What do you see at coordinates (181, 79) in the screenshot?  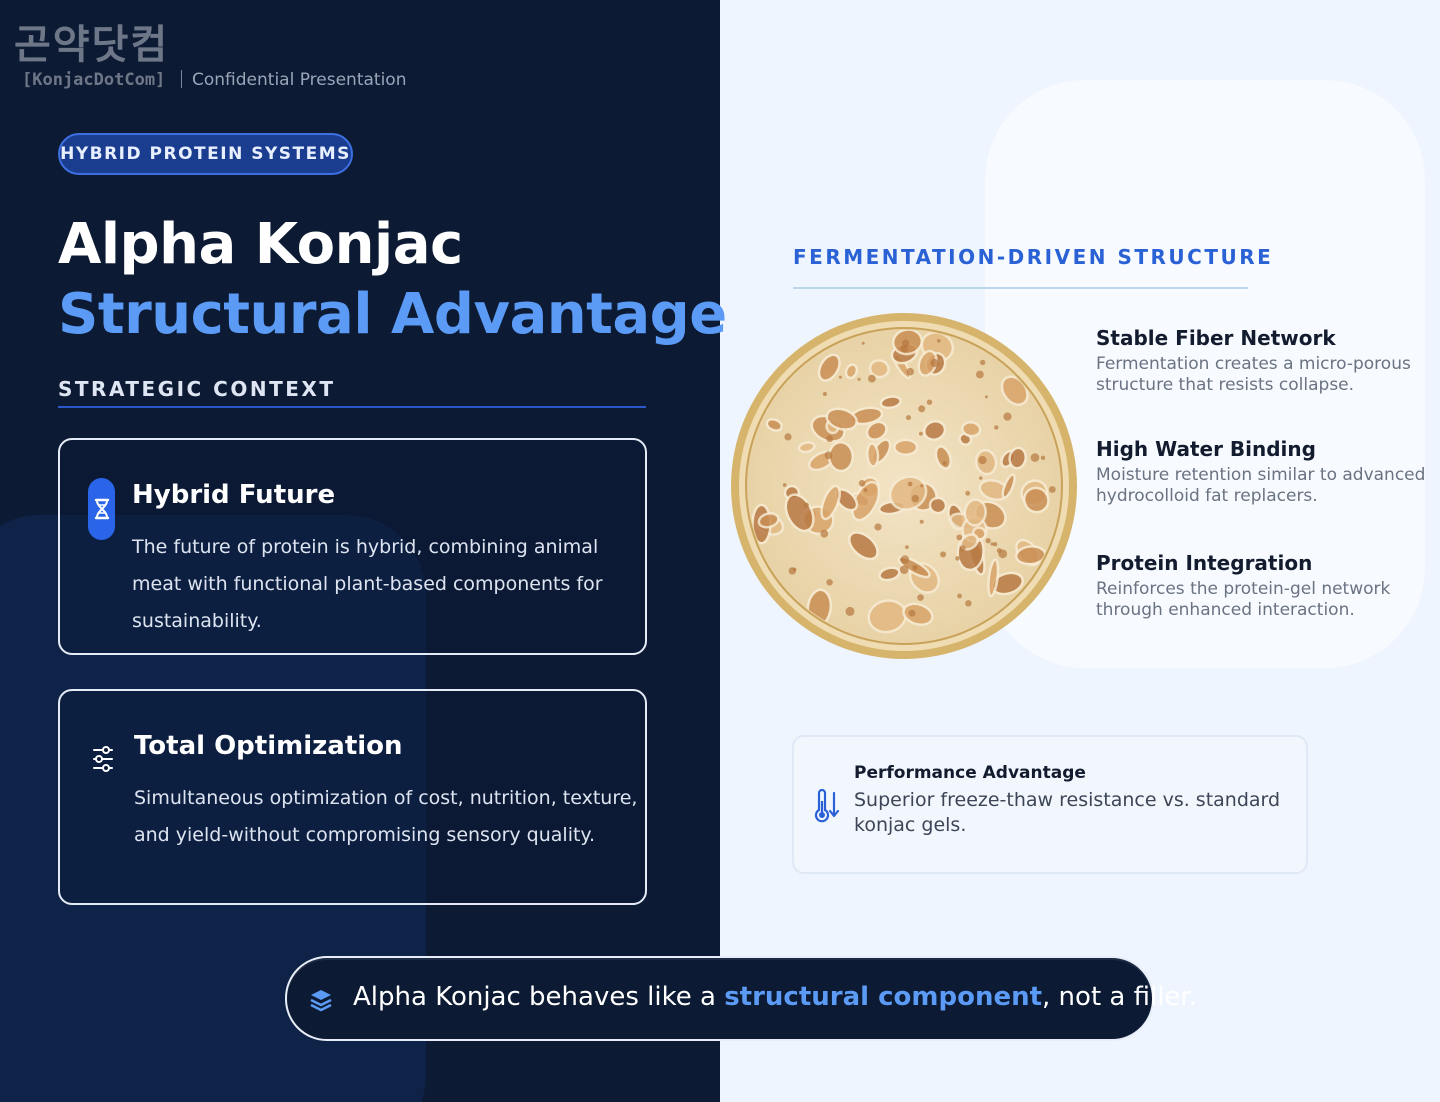 I see `divider` at bounding box center [181, 79].